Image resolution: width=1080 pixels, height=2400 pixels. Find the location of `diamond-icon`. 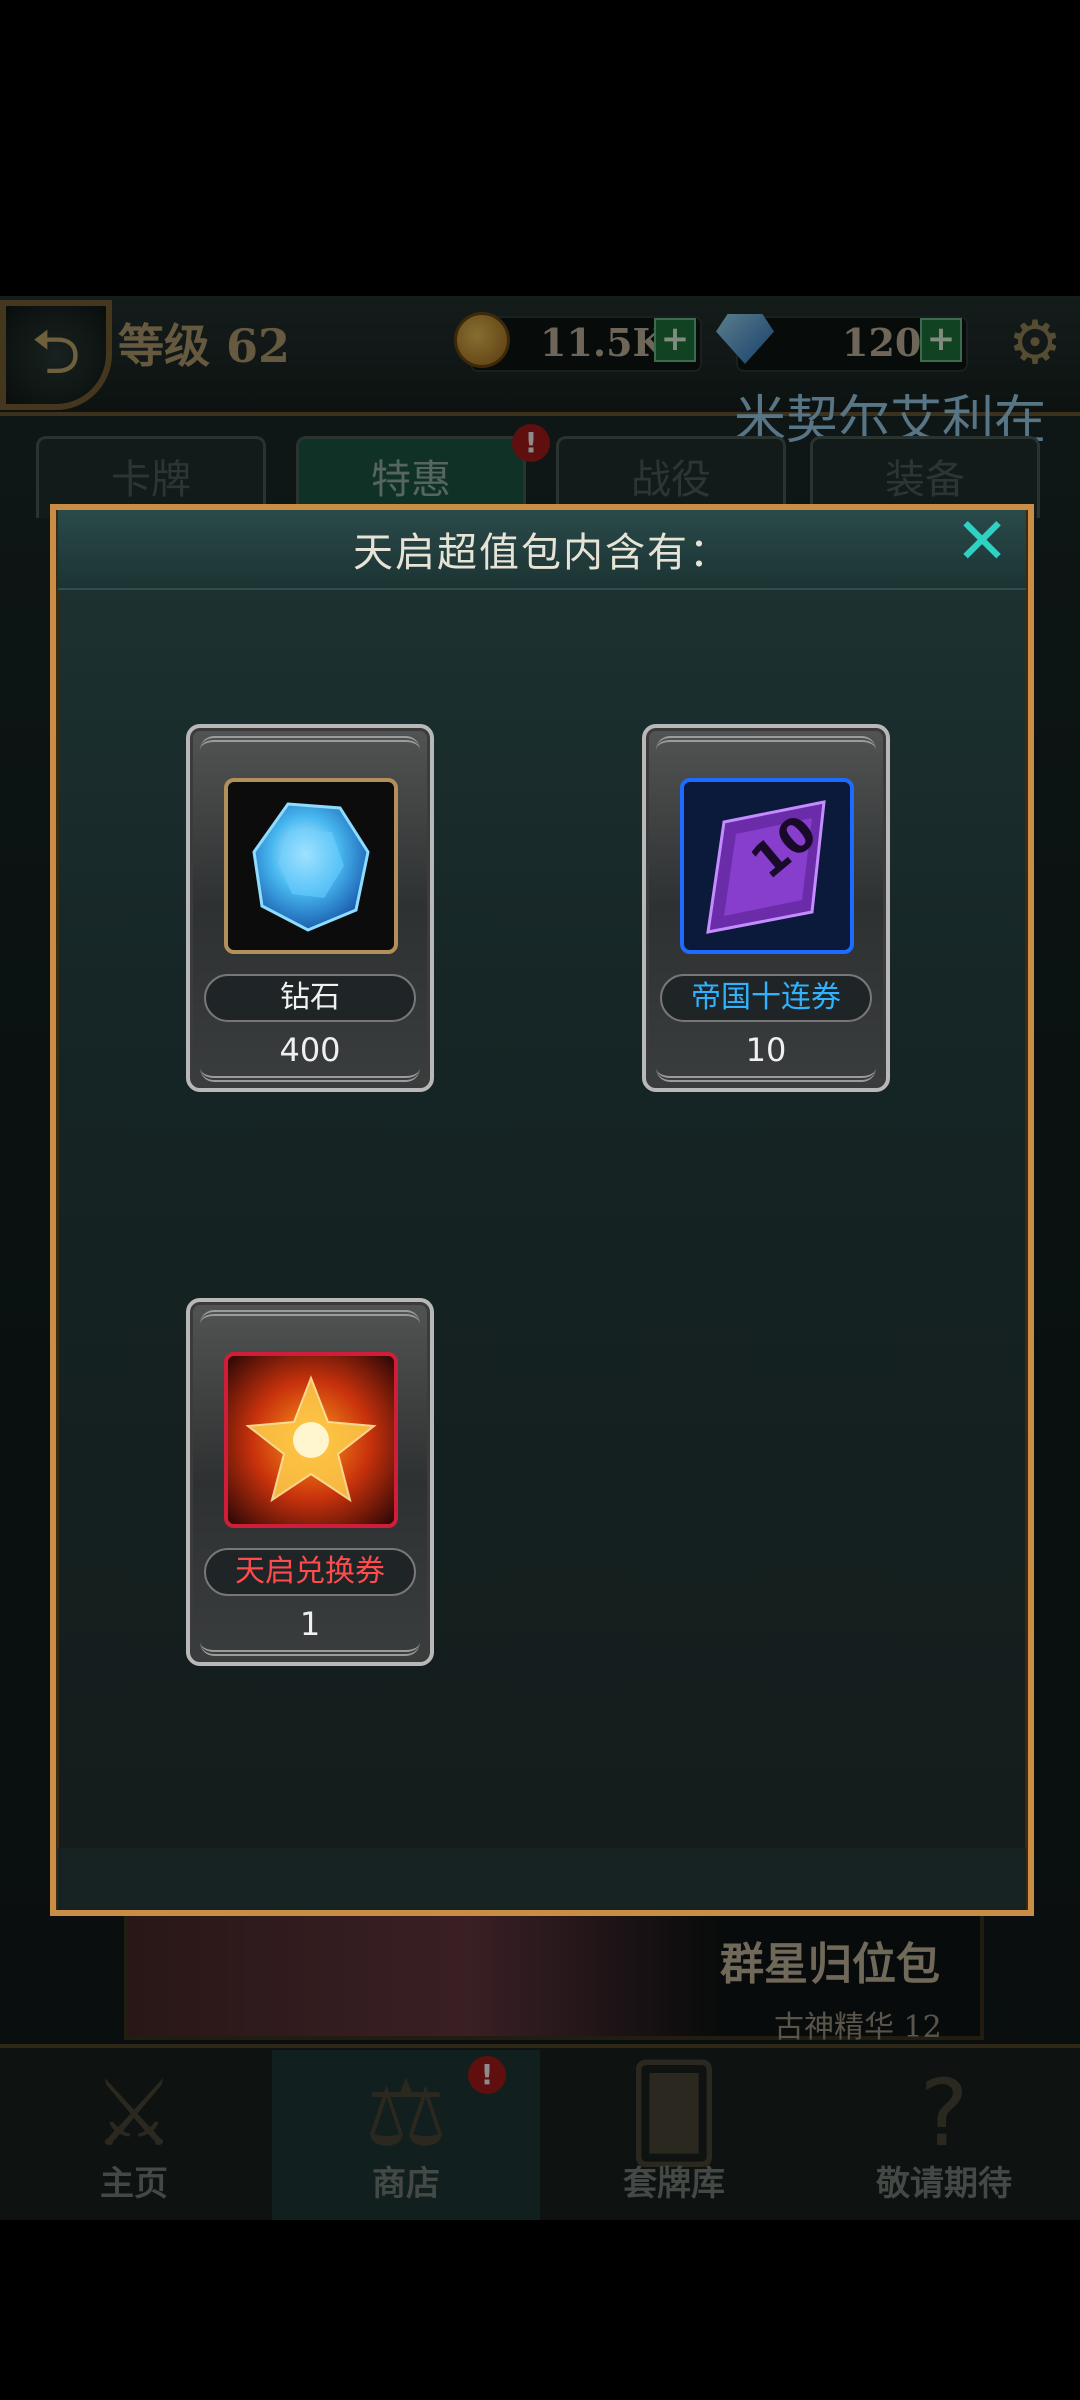

diamond-icon is located at coordinates (311, 866).